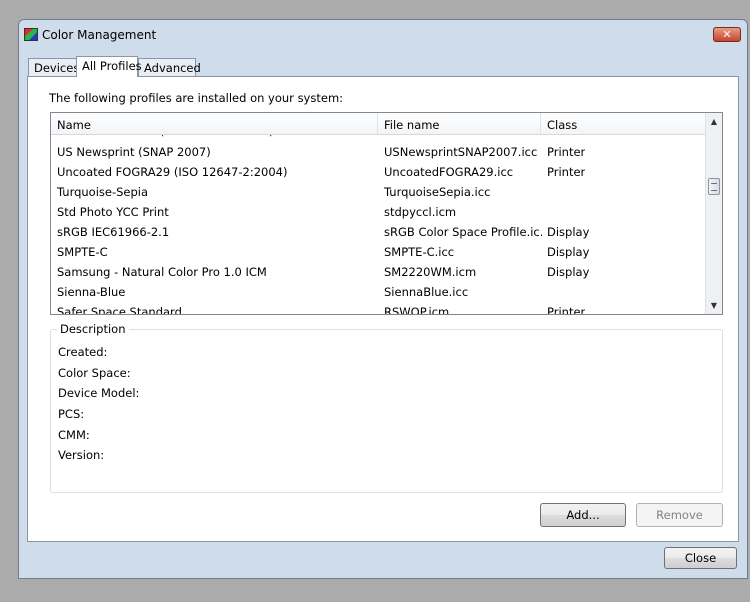 The height and width of the screenshot is (602, 750). I want to click on window-title: Color Management, so click(99, 35).